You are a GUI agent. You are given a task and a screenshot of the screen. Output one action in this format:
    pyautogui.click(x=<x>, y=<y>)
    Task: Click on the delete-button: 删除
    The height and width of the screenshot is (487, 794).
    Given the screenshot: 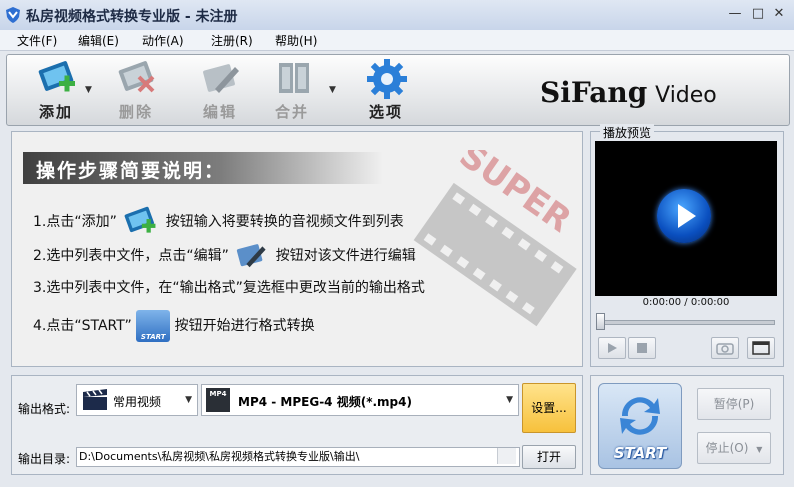 What is the action you would take?
    pyautogui.click(x=136, y=89)
    